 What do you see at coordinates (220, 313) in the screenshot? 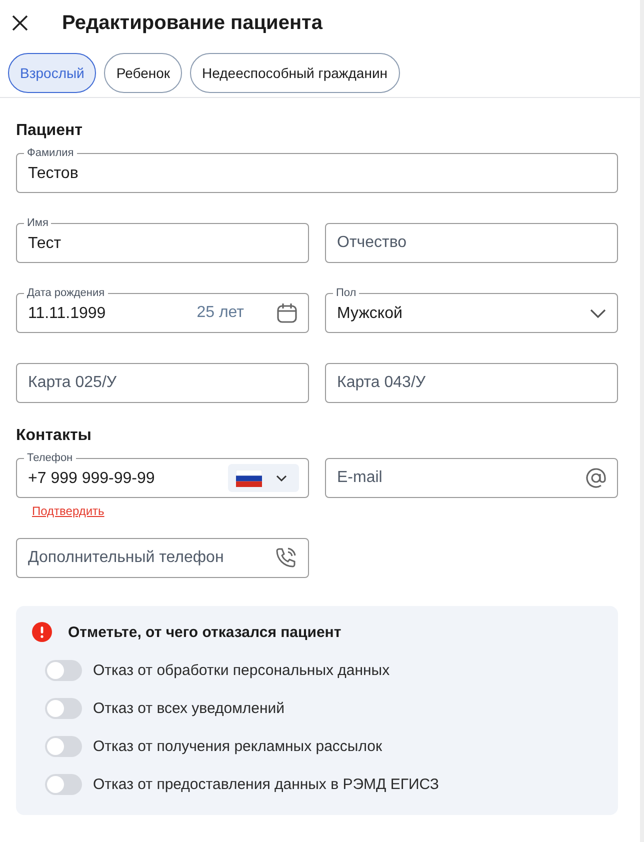
I see `age-text: 25 лет` at bounding box center [220, 313].